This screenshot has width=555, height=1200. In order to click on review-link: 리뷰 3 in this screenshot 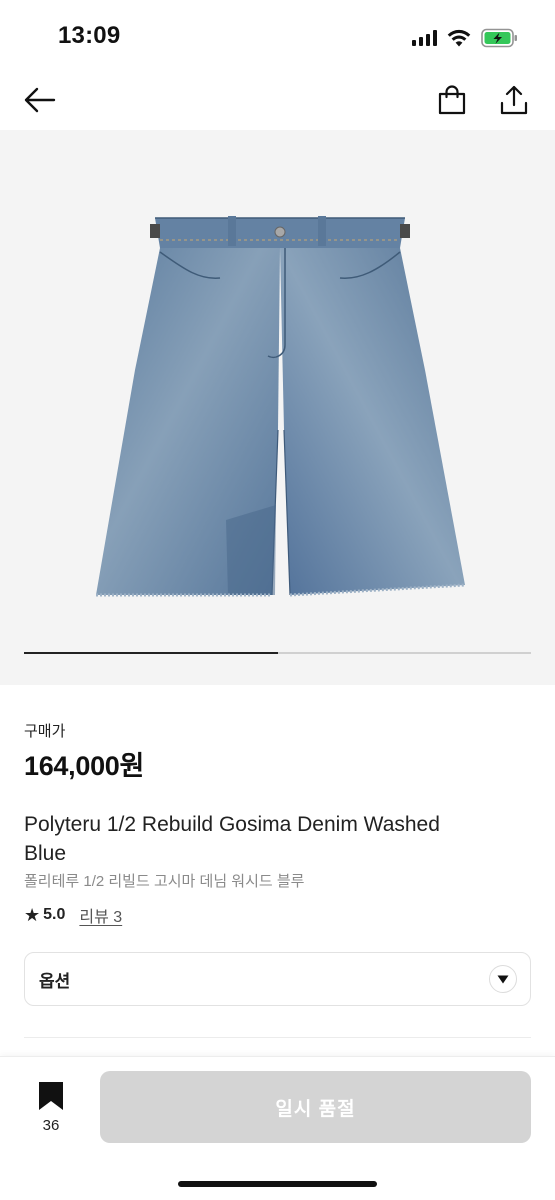, I will do `click(100, 915)`.